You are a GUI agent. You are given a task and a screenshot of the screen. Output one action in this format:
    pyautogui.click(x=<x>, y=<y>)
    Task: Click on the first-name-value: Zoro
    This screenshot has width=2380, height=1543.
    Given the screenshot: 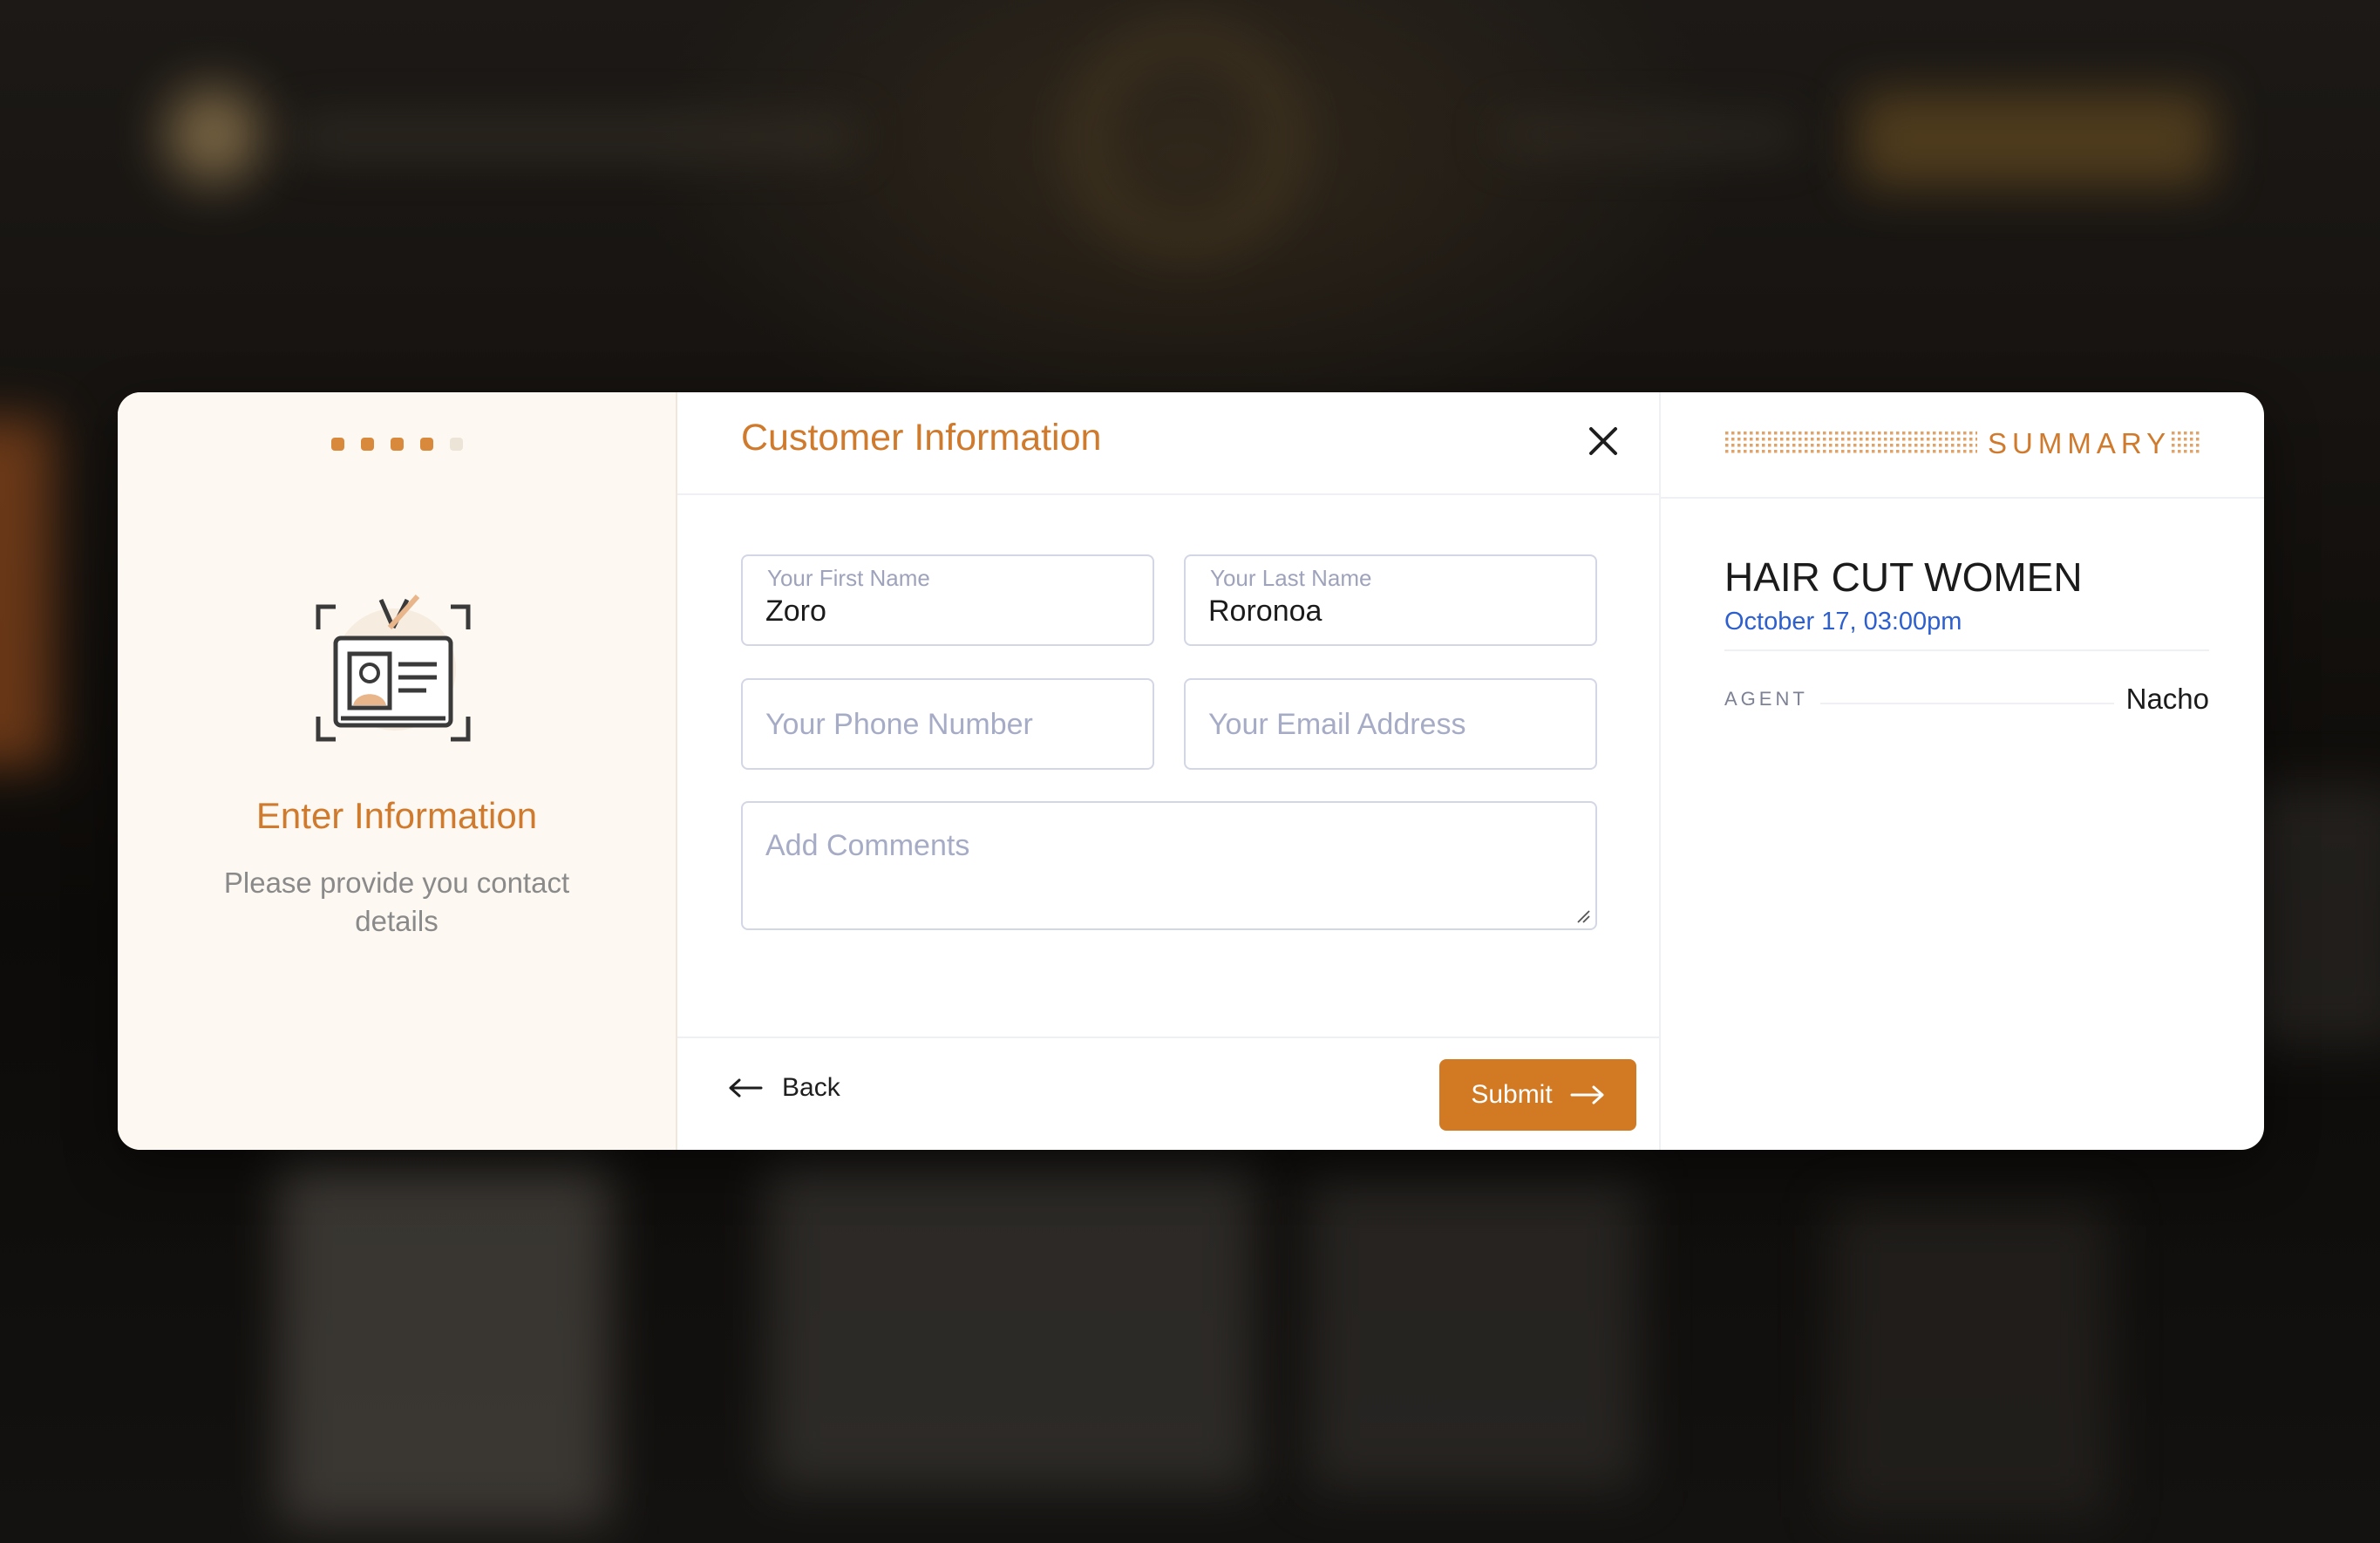 What is the action you would take?
    pyautogui.click(x=795, y=611)
    